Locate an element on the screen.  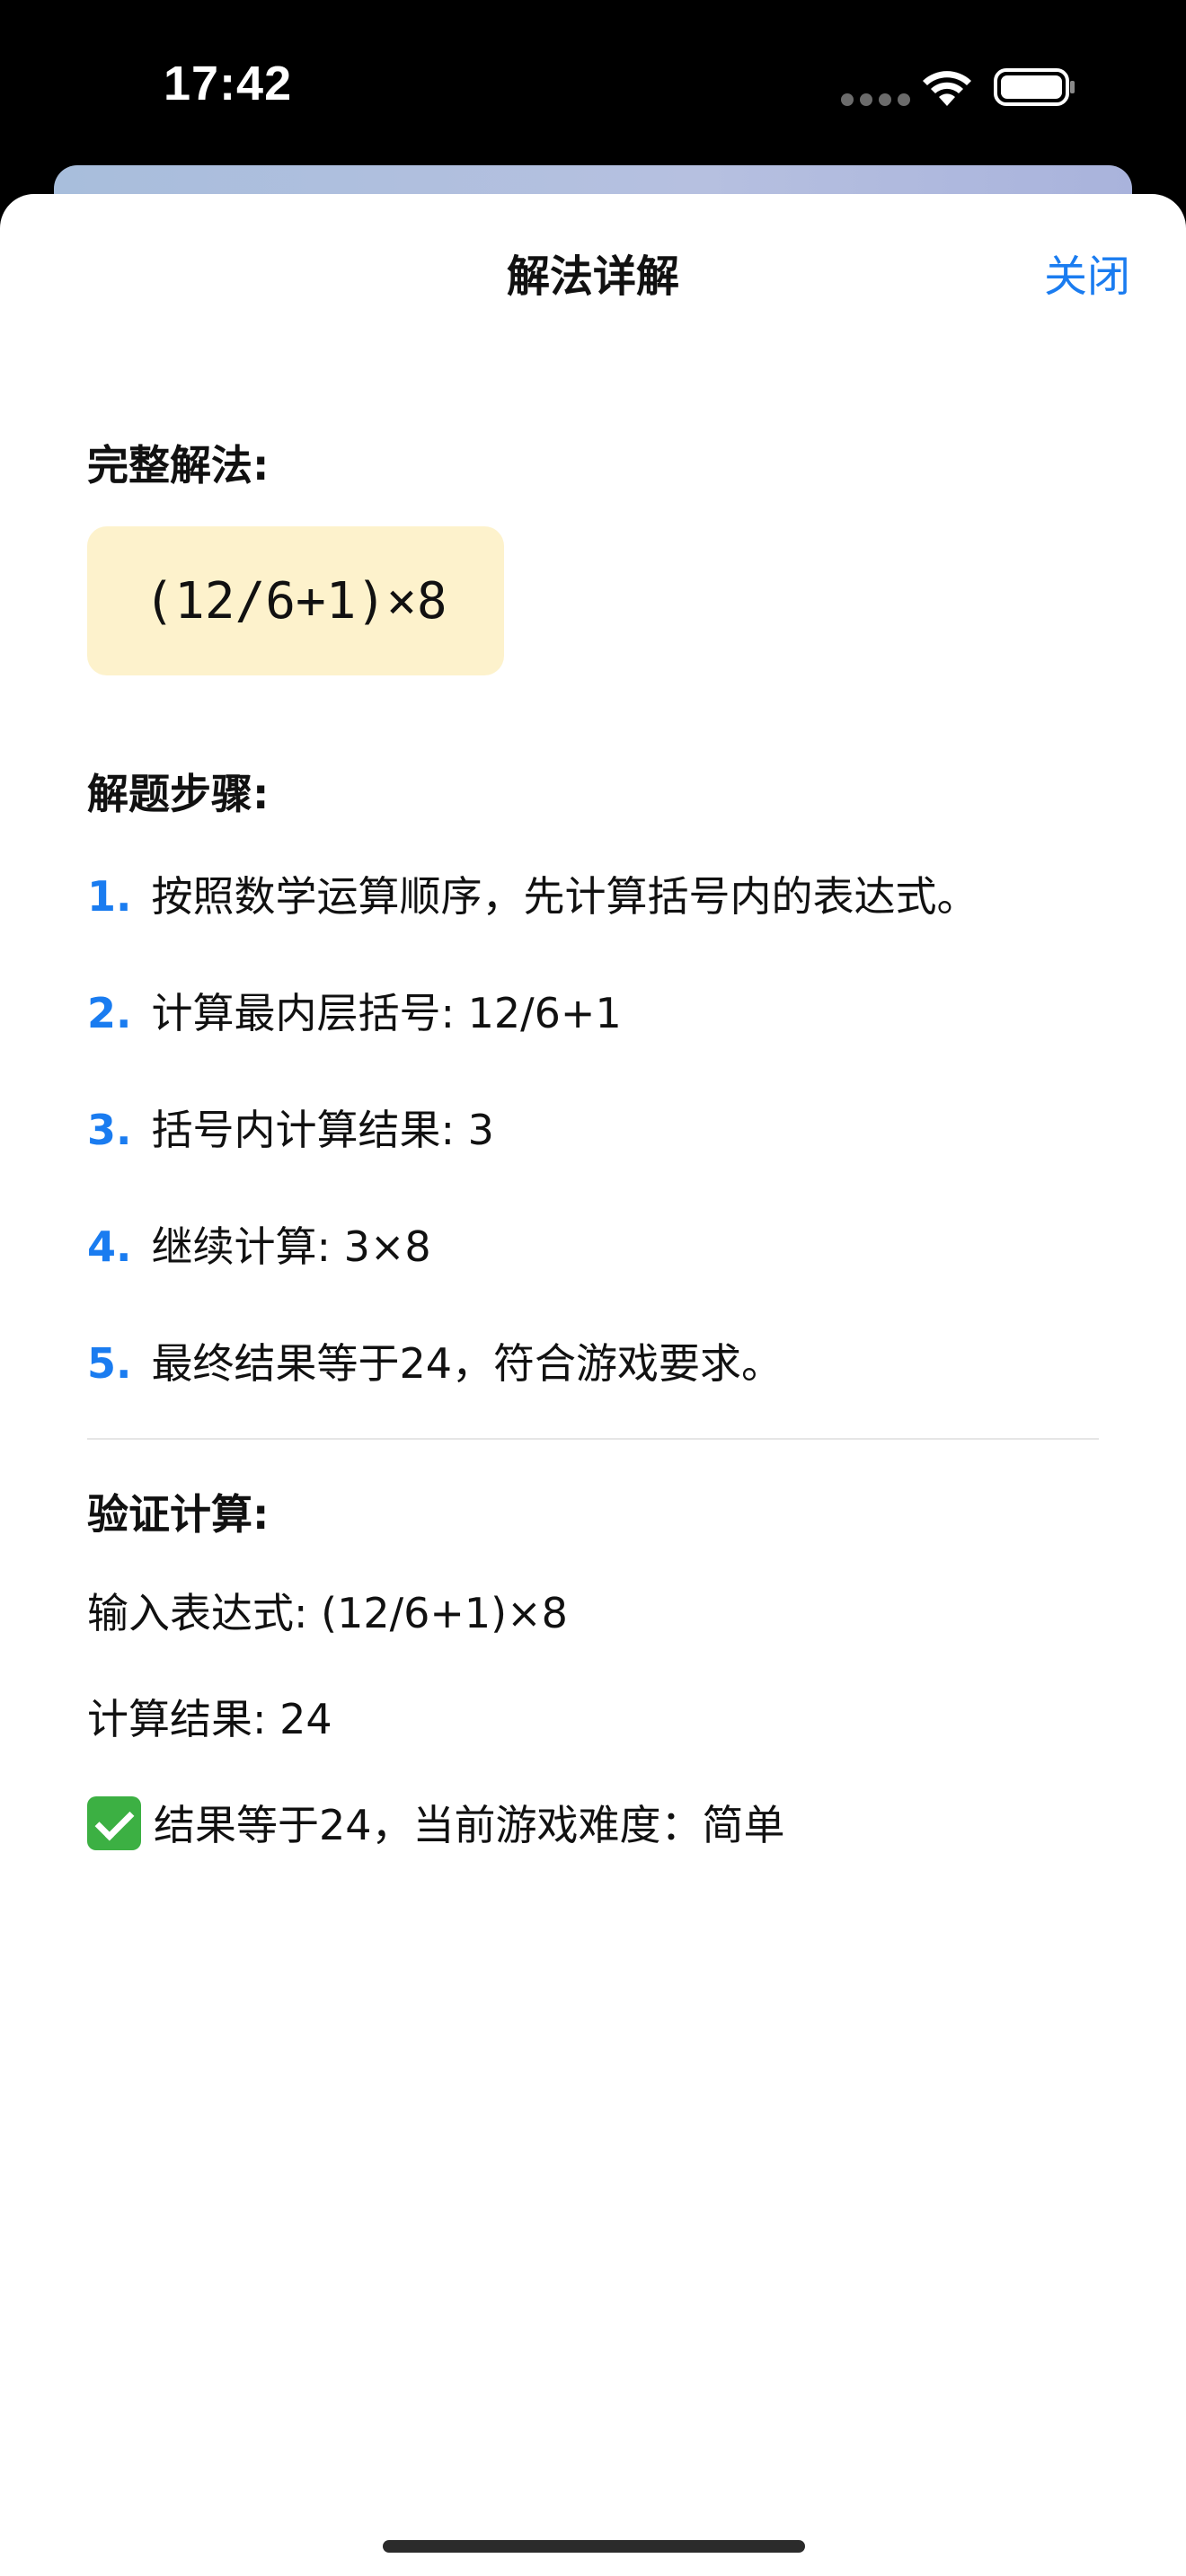
steps-label: 解题步骤: is located at coordinates (178, 794).